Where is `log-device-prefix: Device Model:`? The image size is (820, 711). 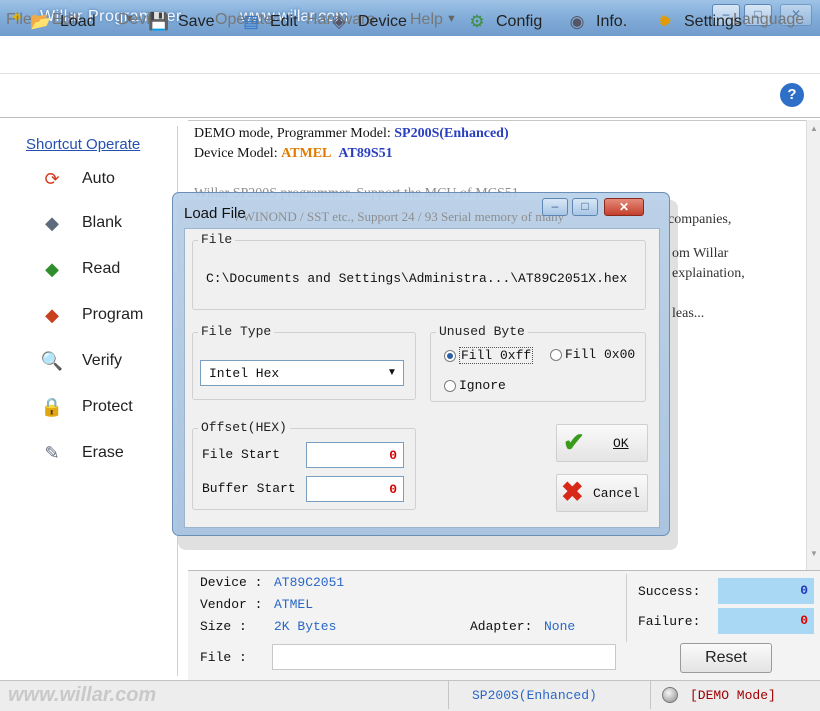
log-device-prefix: Device Model: is located at coordinates (238, 153).